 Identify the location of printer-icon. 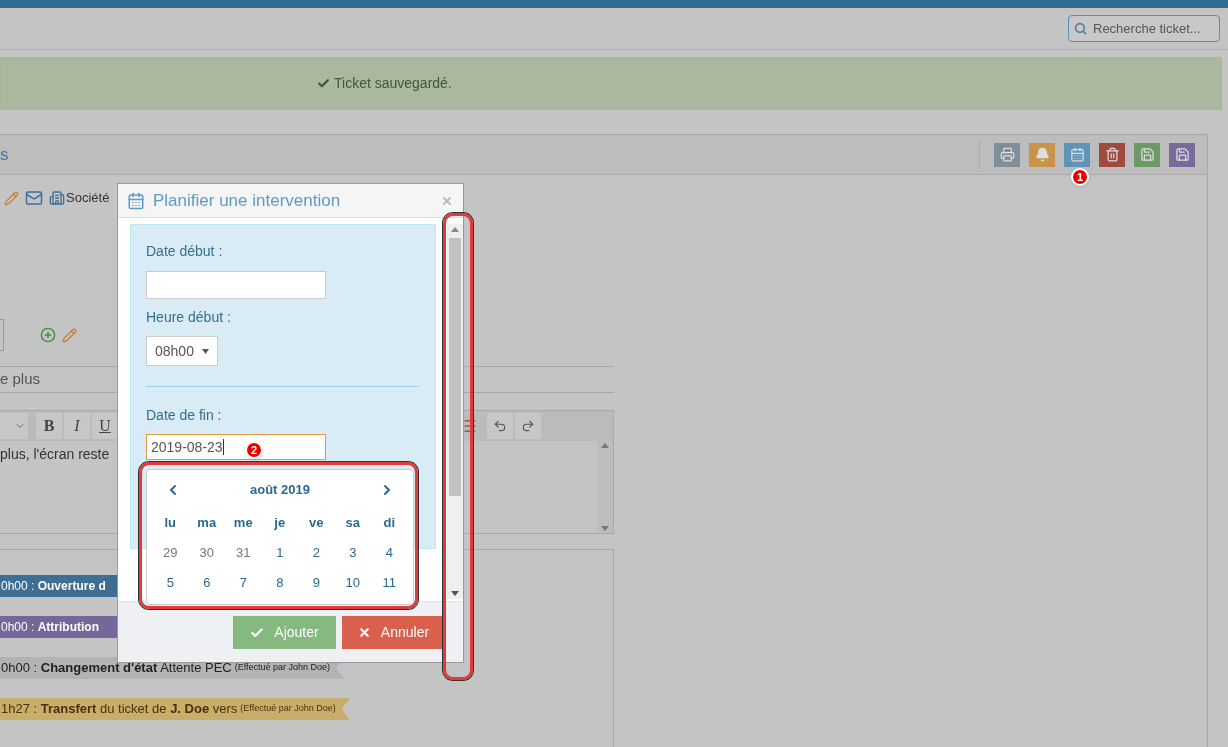
(1007, 154).